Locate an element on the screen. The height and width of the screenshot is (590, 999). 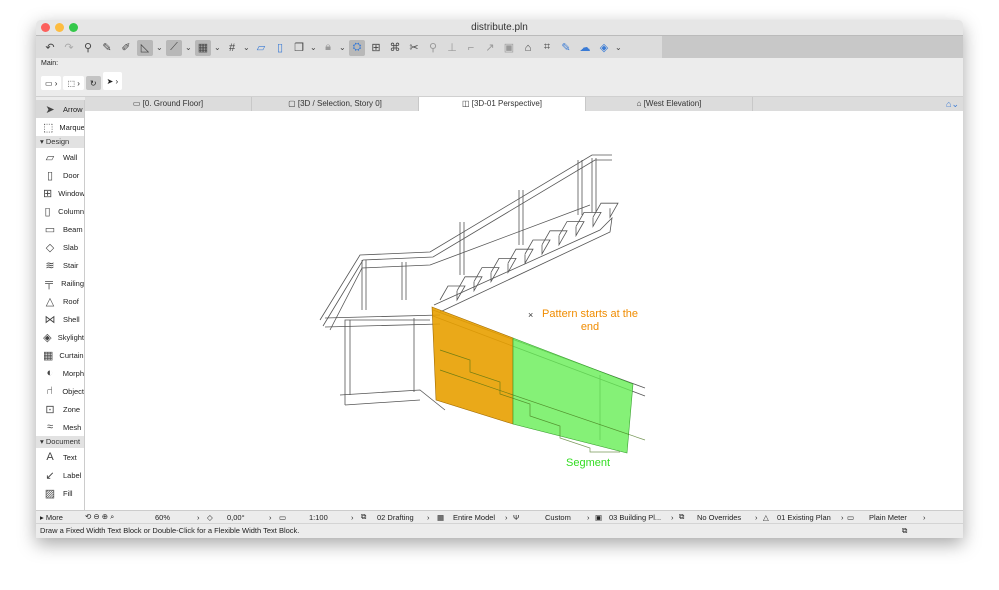
arrow-icon: ➤ is located at coordinates (50, 109).